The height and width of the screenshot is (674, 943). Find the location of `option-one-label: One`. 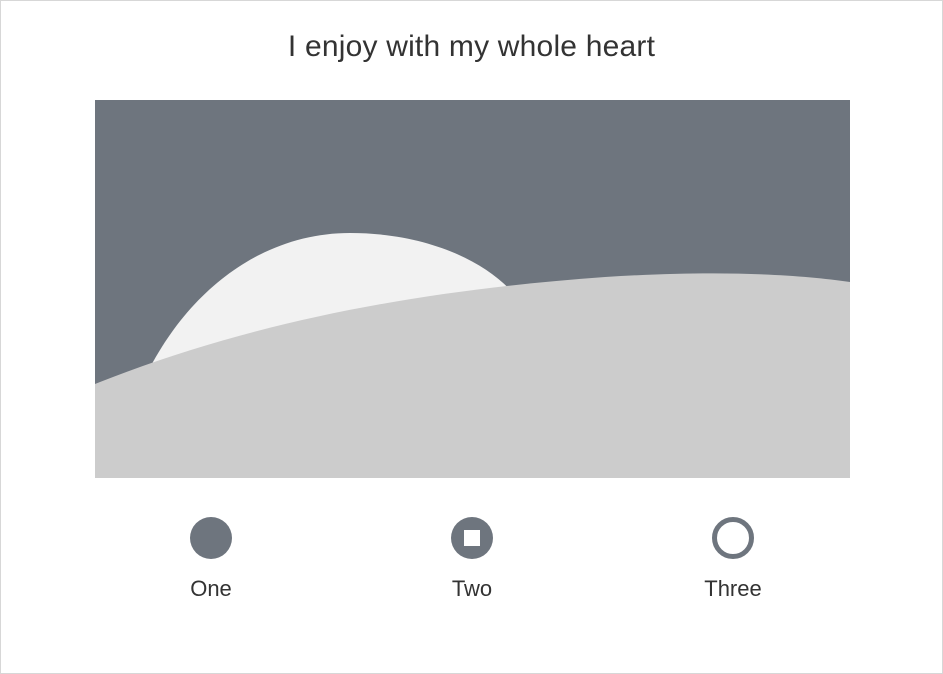

option-one-label: One is located at coordinates (211, 588).